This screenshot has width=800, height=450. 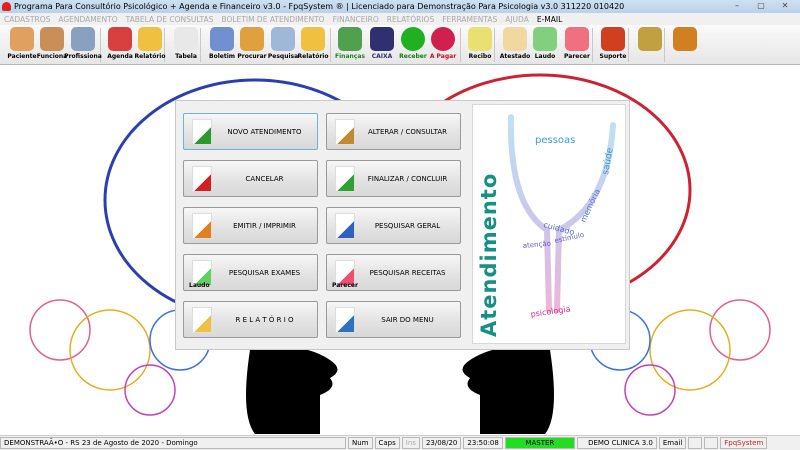 I want to click on finance-icon, so click(x=350, y=39).